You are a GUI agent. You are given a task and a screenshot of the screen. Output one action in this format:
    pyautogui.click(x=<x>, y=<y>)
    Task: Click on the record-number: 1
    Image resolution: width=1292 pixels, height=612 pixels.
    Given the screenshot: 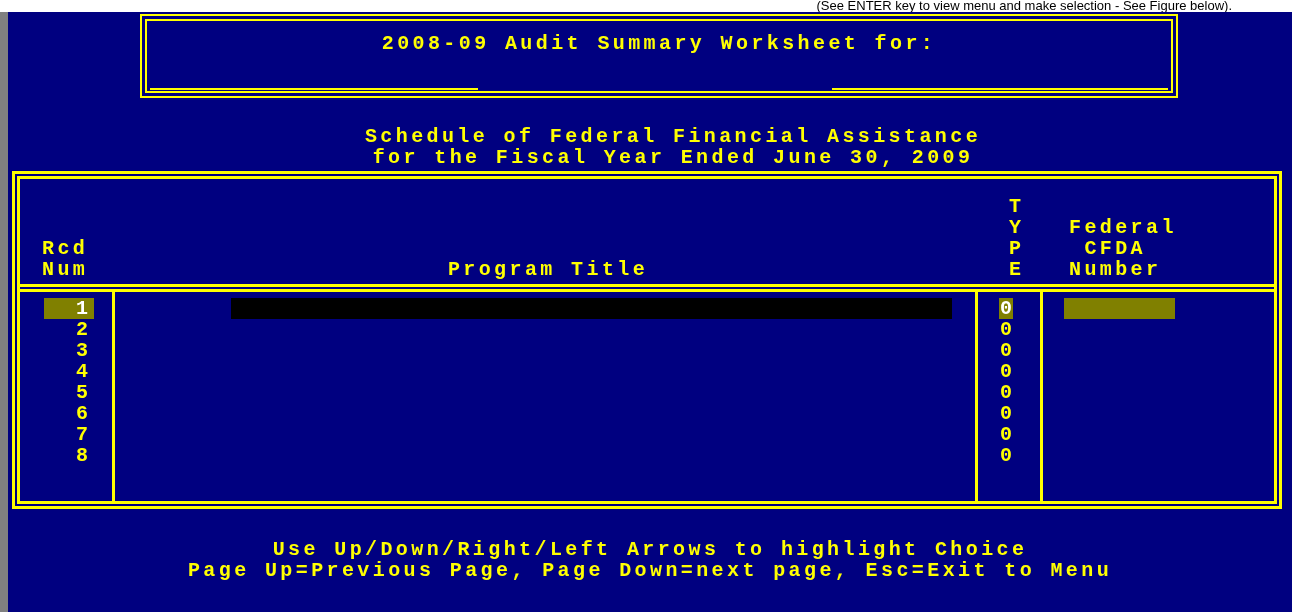 What is the action you would take?
    pyautogui.click(x=69, y=308)
    